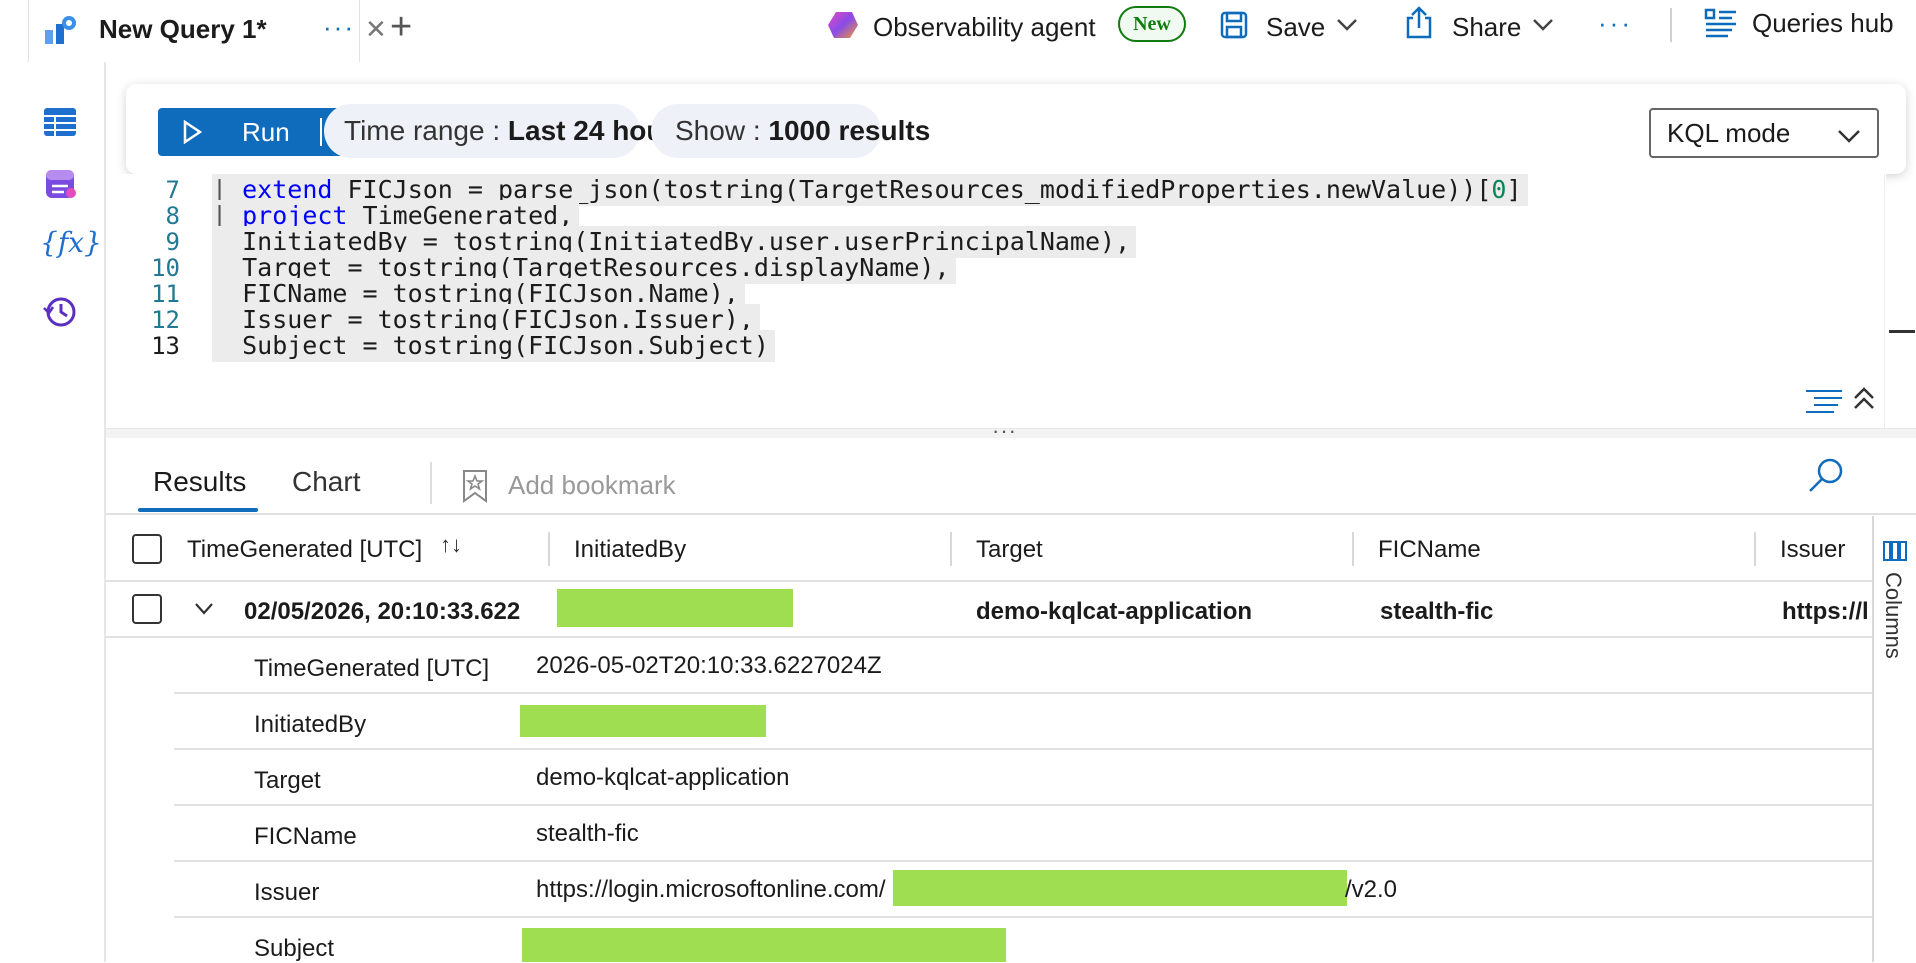  I want to click on run-label: Run, so click(266, 132).